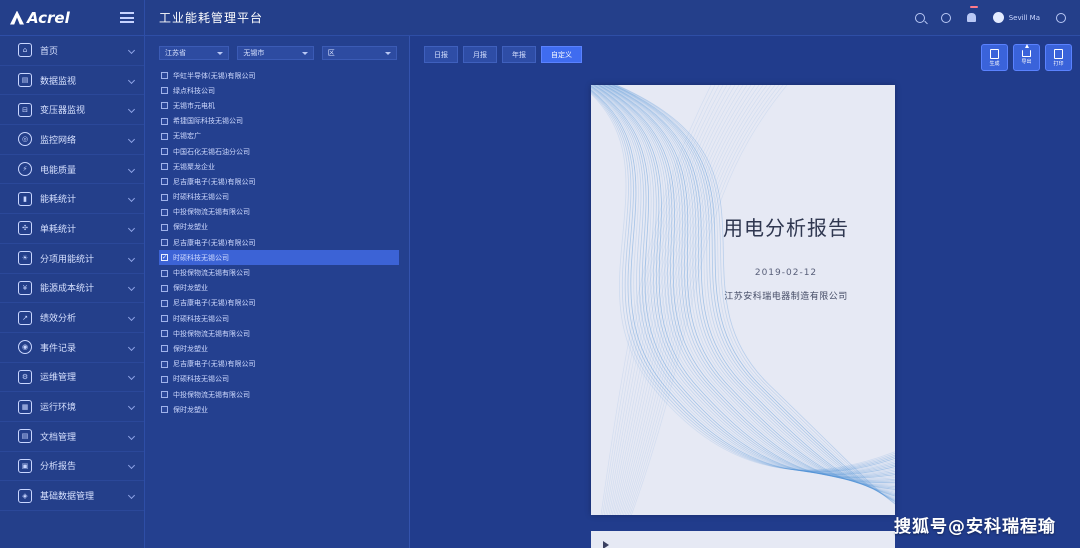 The image size is (1080, 548). What do you see at coordinates (480, 54) in the screenshot?
I see `tab-1: 月报` at bounding box center [480, 54].